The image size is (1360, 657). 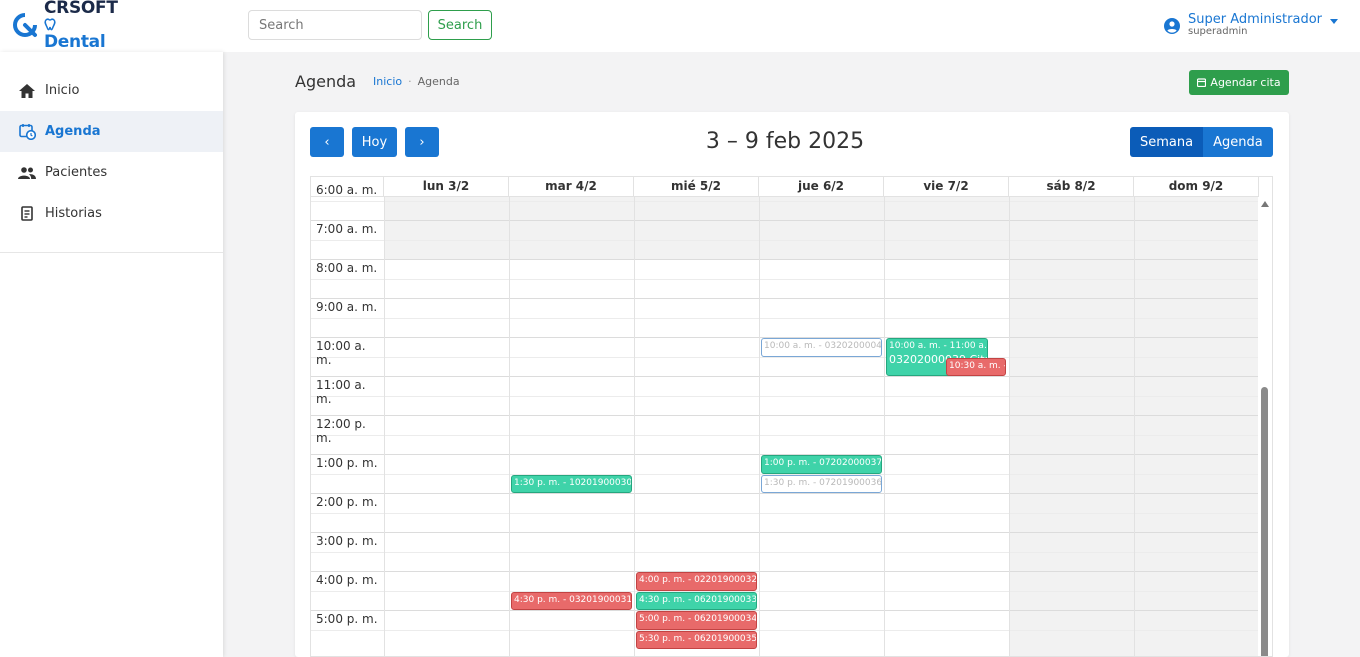 What do you see at coordinates (821, 187) in the screenshot?
I see `day-header: jue 6/2` at bounding box center [821, 187].